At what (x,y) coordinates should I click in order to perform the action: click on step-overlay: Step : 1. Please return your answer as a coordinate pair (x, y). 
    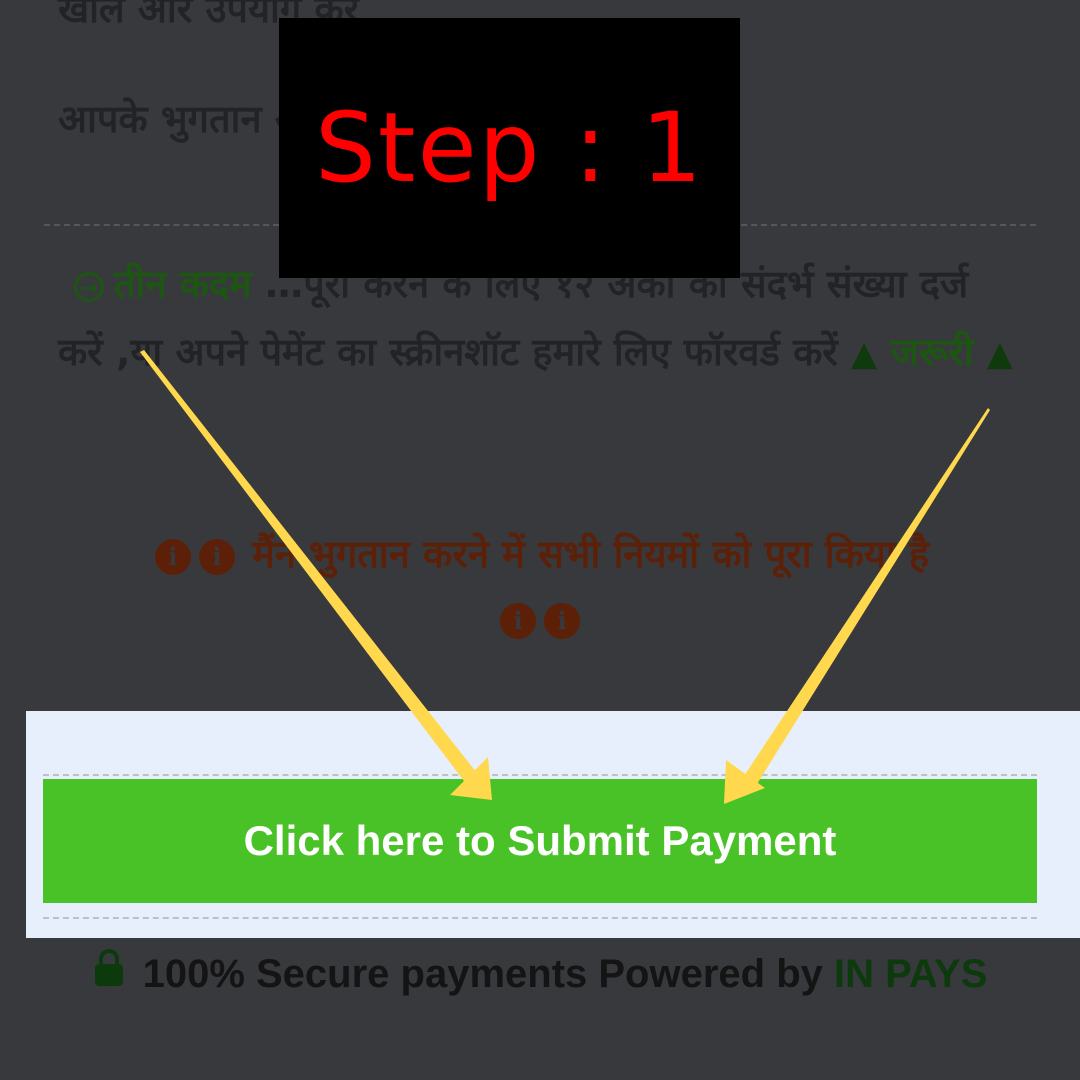
    Looking at the image, I should click on (509, 148).